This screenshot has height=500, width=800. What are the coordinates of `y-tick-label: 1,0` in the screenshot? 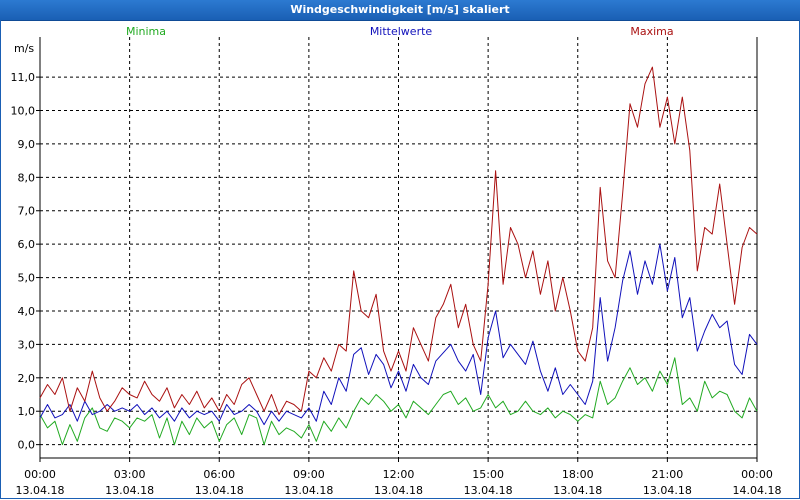 It's located at (27, 411).